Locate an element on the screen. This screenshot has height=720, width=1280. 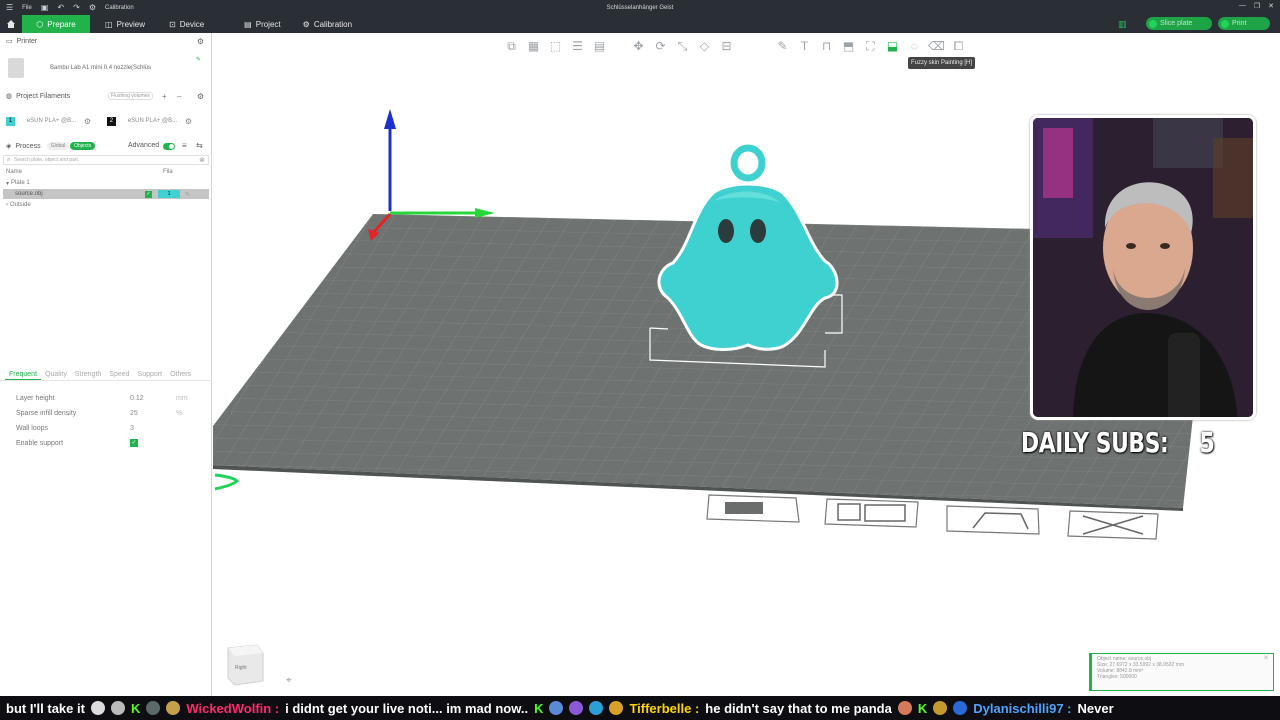
wall-loops-input: 3 is located at coordinates (132, 428).